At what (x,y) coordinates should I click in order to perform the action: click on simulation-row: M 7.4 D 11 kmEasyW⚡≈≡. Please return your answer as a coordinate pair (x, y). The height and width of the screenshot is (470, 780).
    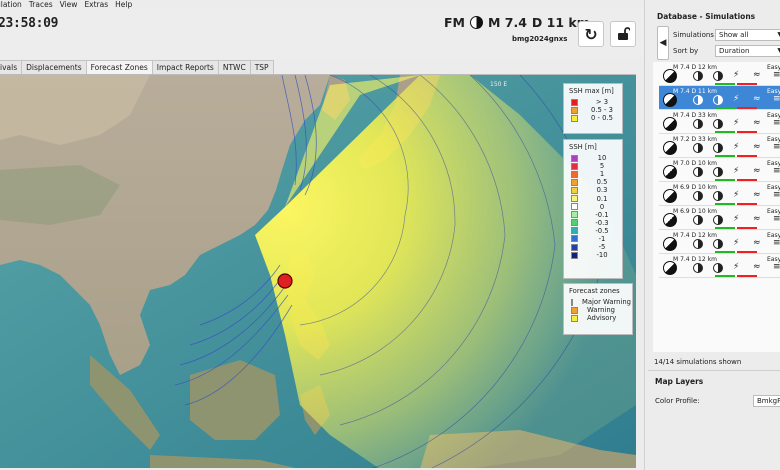
    Looking at the image, I should click on (719, 98).